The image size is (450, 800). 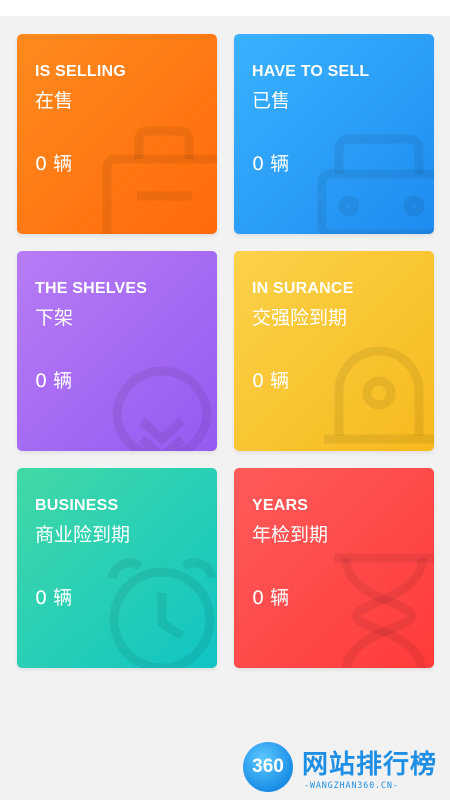 I want to click on down-arrow-circle-icon, so click(x=157, y=391).